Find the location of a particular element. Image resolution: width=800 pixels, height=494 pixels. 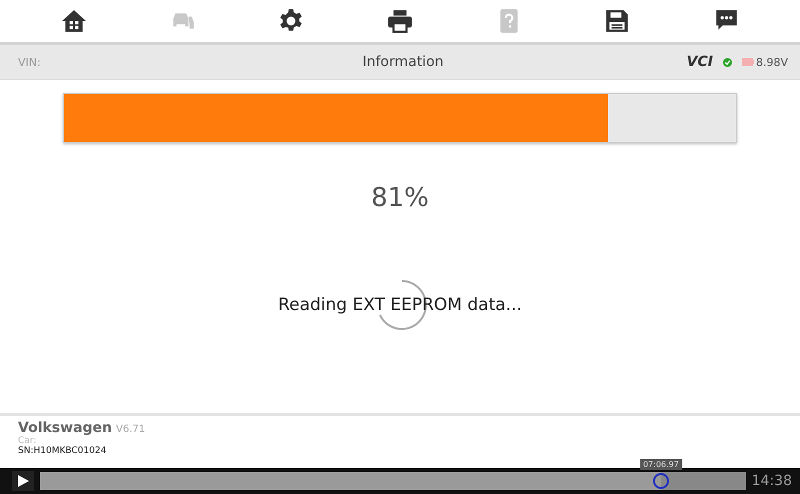

play-icon is located at coordinates (23, 481).